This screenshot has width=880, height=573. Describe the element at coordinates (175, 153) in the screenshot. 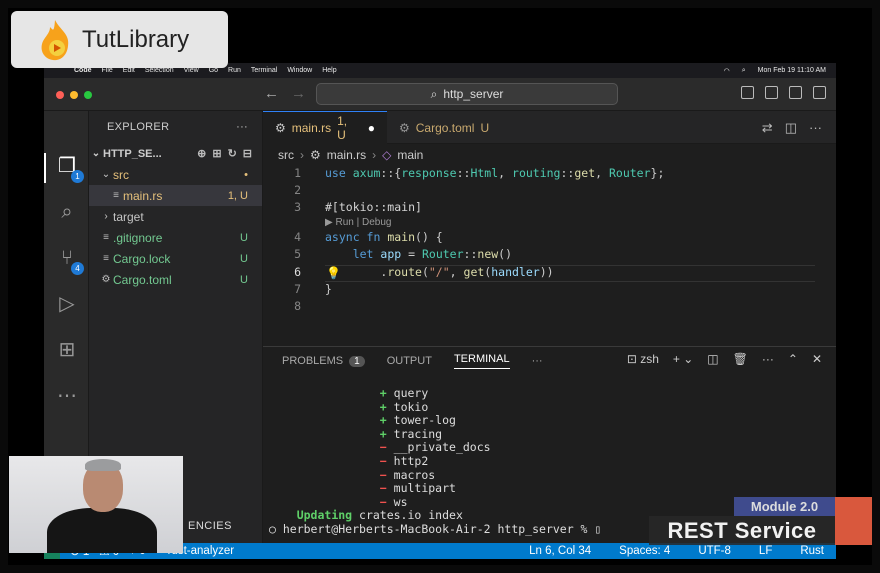

I see `project-folder: ⌄ HTTP_SE... ⊕ ⊞ ↻ ⊟` at that location.